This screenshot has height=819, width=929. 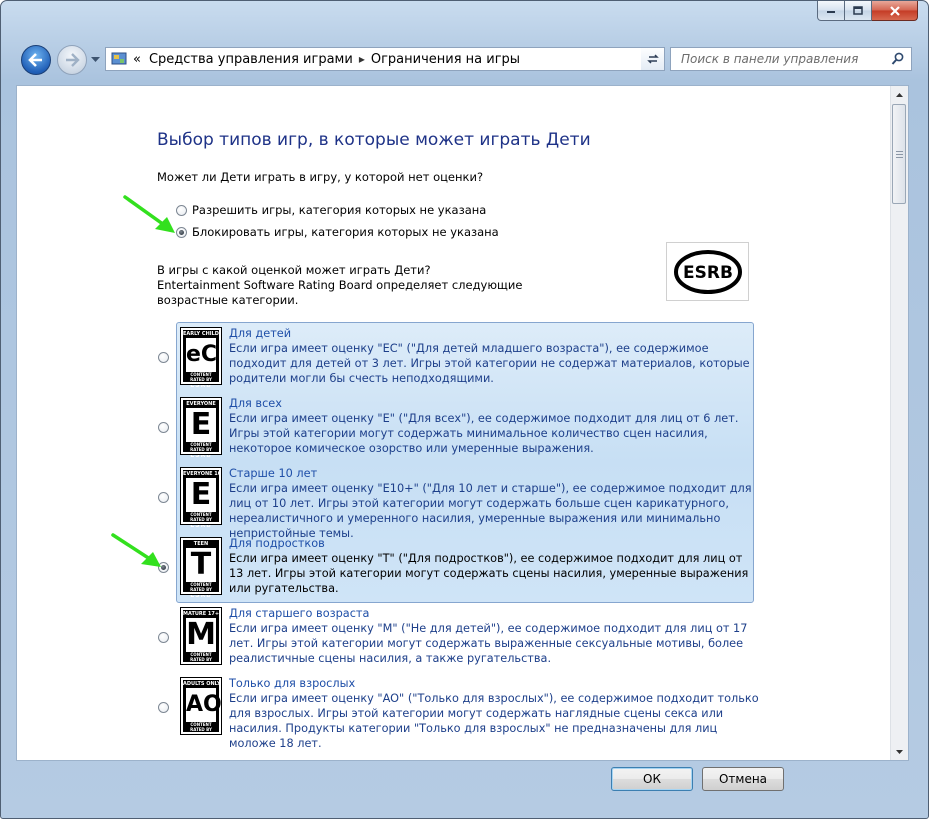 I want to click on rating-title: Для старшего возраста, so click(x=494, y=613).